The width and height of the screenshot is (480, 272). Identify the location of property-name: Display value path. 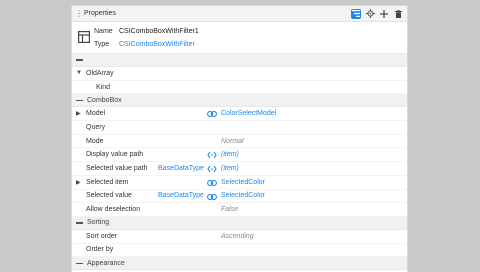
(115, 155).